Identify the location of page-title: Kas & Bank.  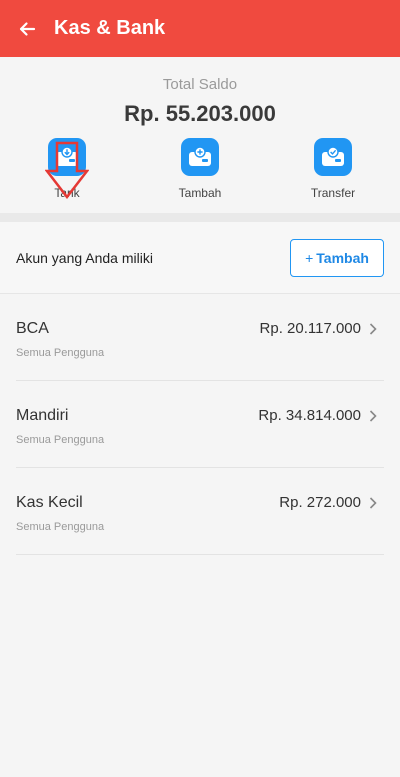
(110, 28).